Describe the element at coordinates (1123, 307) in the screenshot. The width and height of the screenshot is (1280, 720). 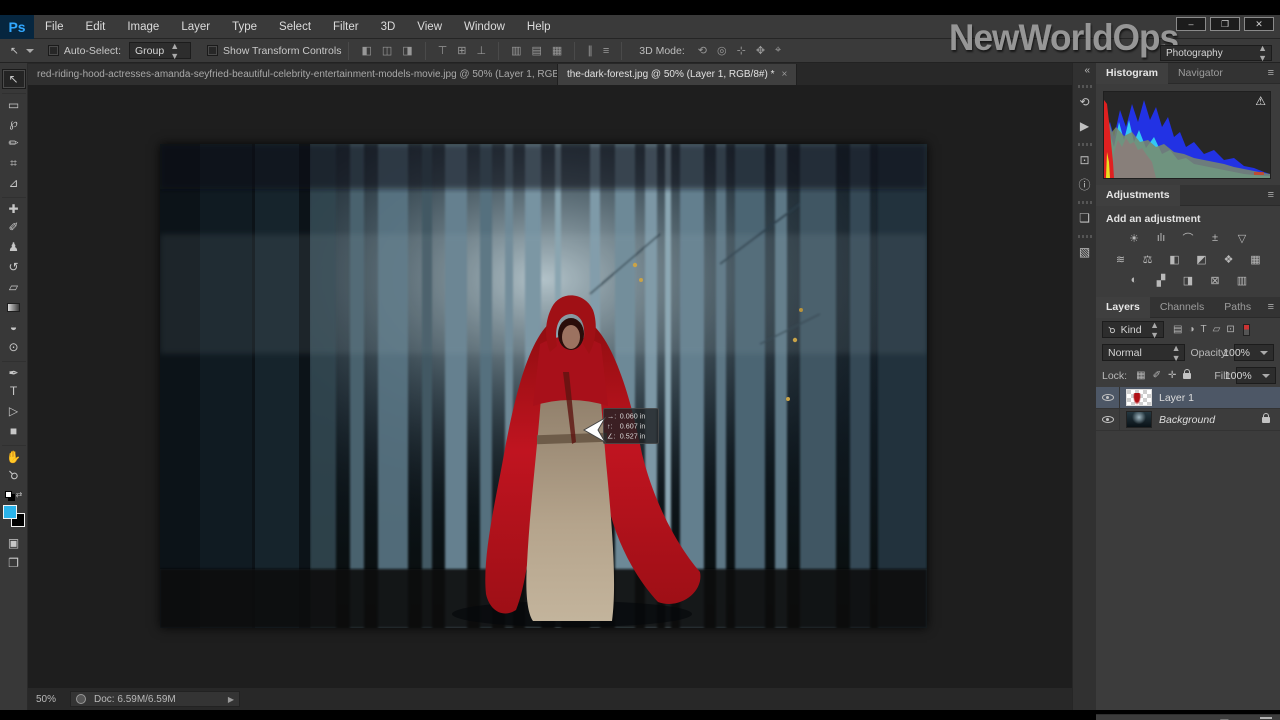
I see `tab-layers: Layers` at that location.